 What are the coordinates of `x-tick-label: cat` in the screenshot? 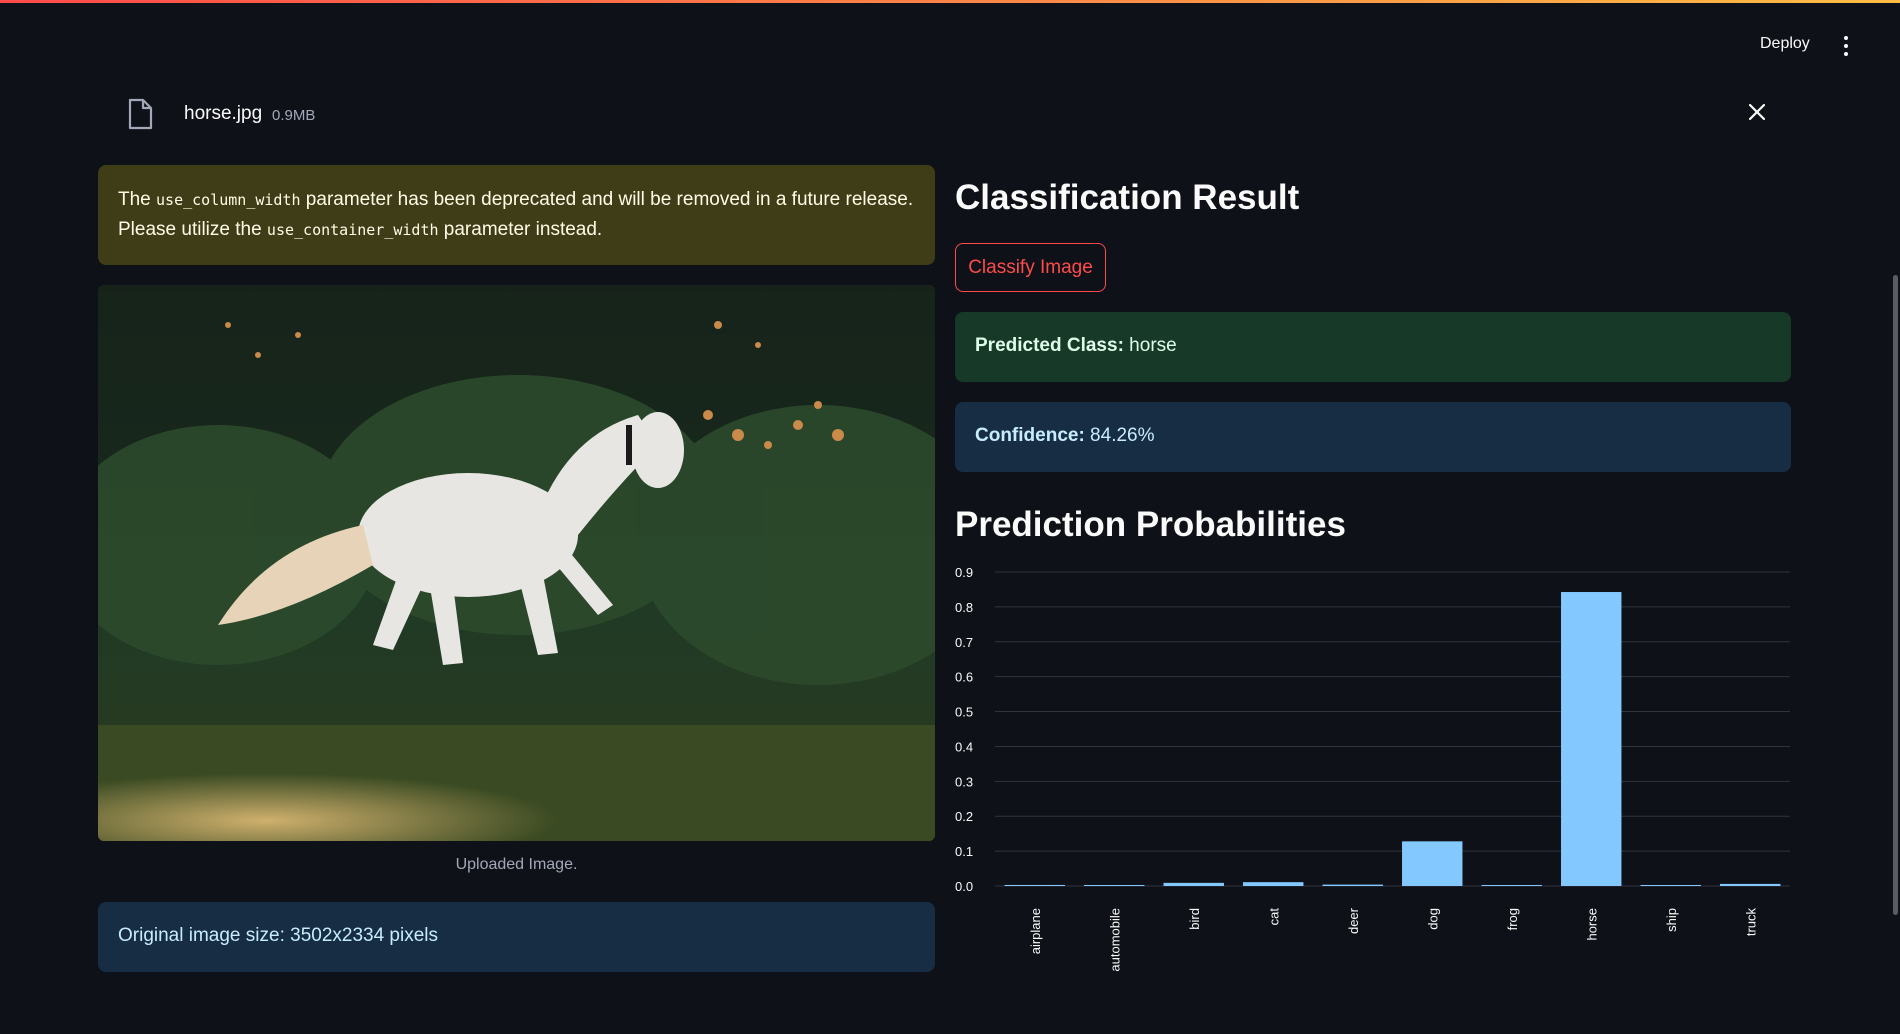 It's located at (1273, 917).